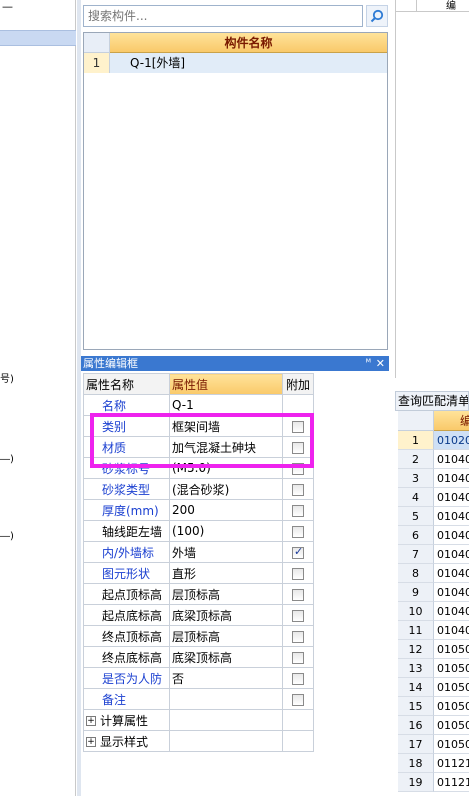 Image resolution: width=469 pixels, height=796 pixels. I want to click on property-group-display: + 显示样式, so click(198, 741).